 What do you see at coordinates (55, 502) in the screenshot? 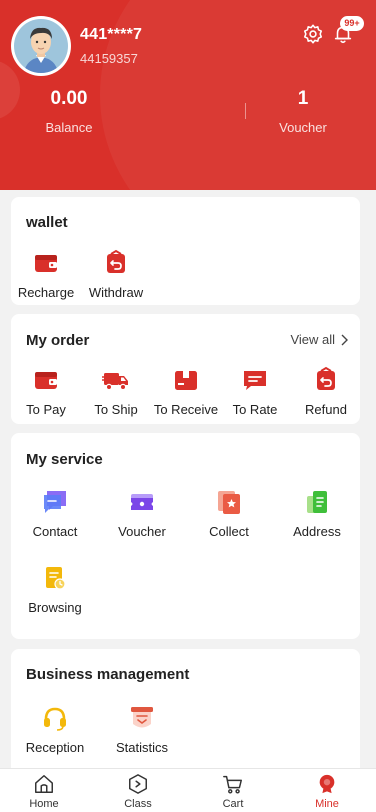
I see `chat-icon` at bounding box center [55, 502].